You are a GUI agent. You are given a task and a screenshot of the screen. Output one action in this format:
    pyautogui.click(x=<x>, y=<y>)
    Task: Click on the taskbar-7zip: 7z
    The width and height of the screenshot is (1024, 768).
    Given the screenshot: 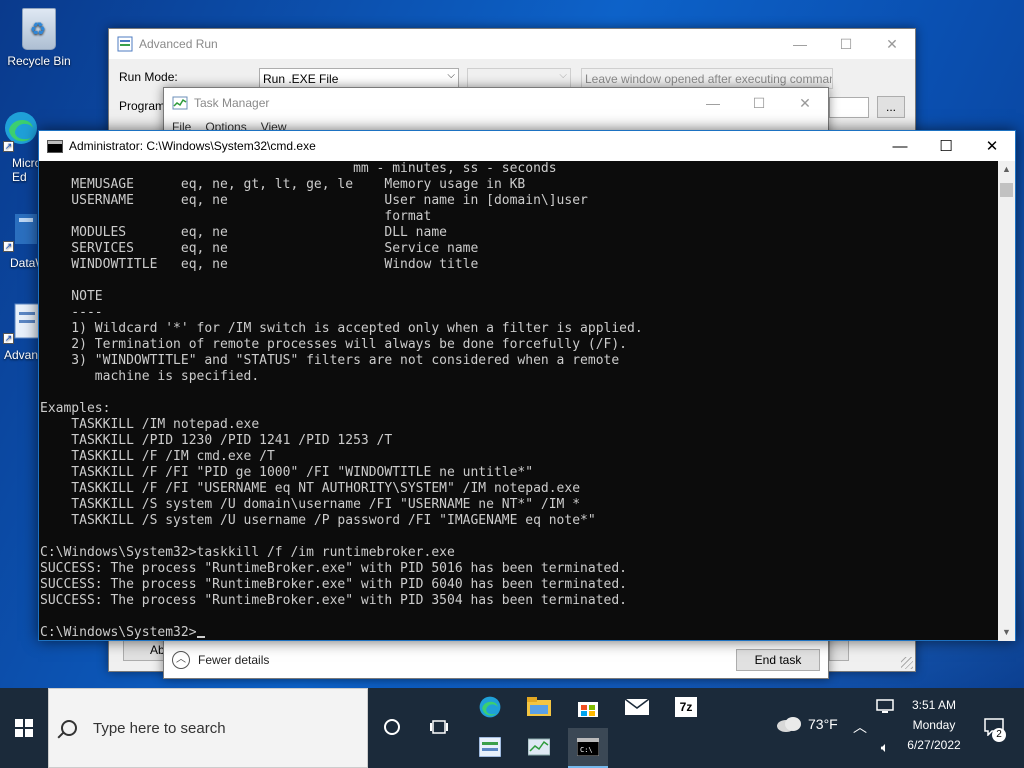 What is the action you would take?
    pyautogui.click(x=686, y=707)
    